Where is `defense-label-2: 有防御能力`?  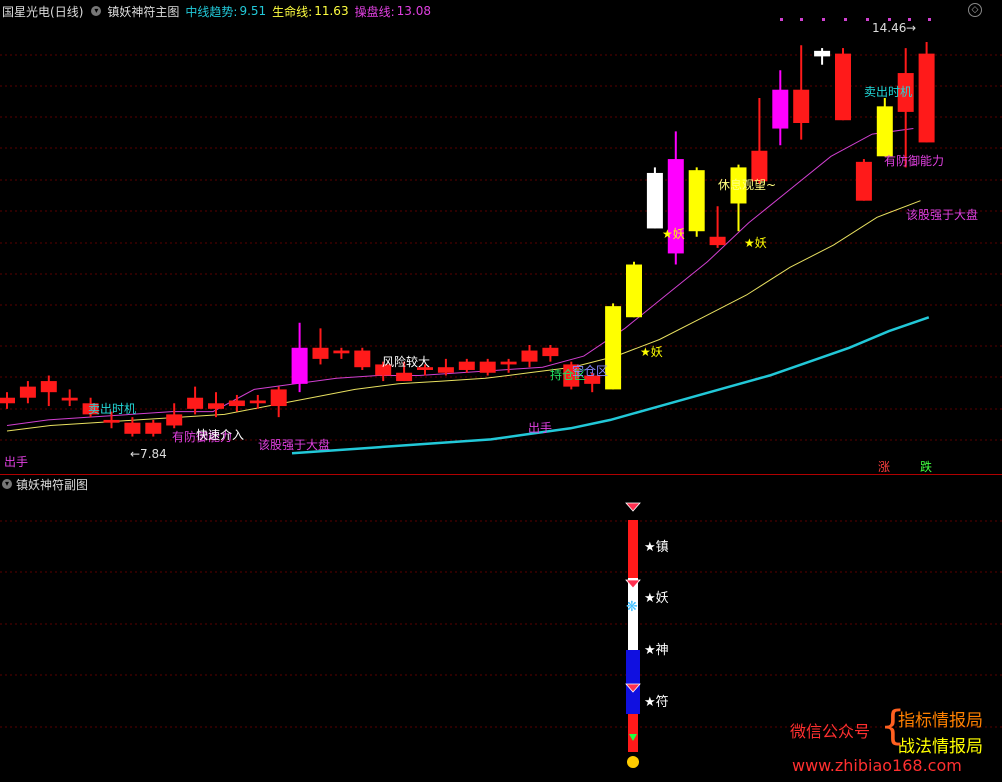
defense-label-2: 有防御能力 is located at coordinates (914, 160).